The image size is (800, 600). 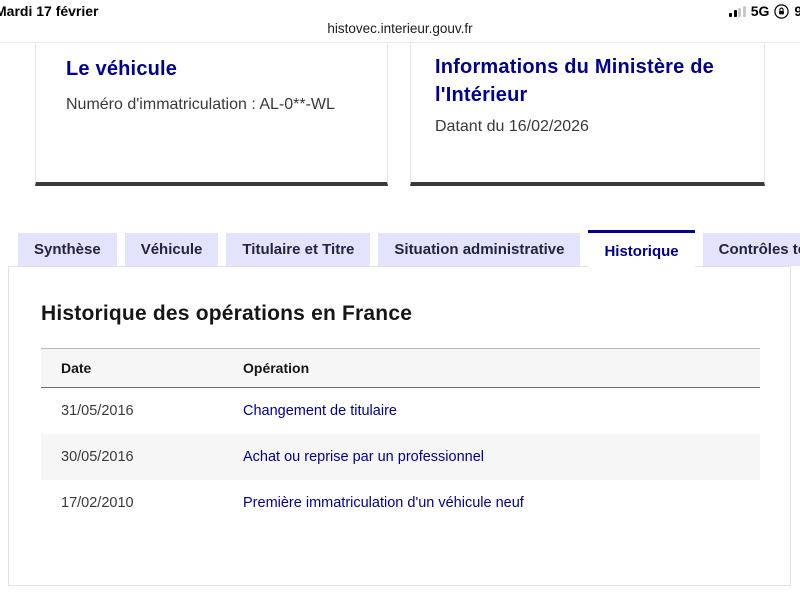 What do you see at coordinates (479, 249) in the screenshot?
I see `tab-situation-administrative: Situation administrative` at bounding box center [479, 249].